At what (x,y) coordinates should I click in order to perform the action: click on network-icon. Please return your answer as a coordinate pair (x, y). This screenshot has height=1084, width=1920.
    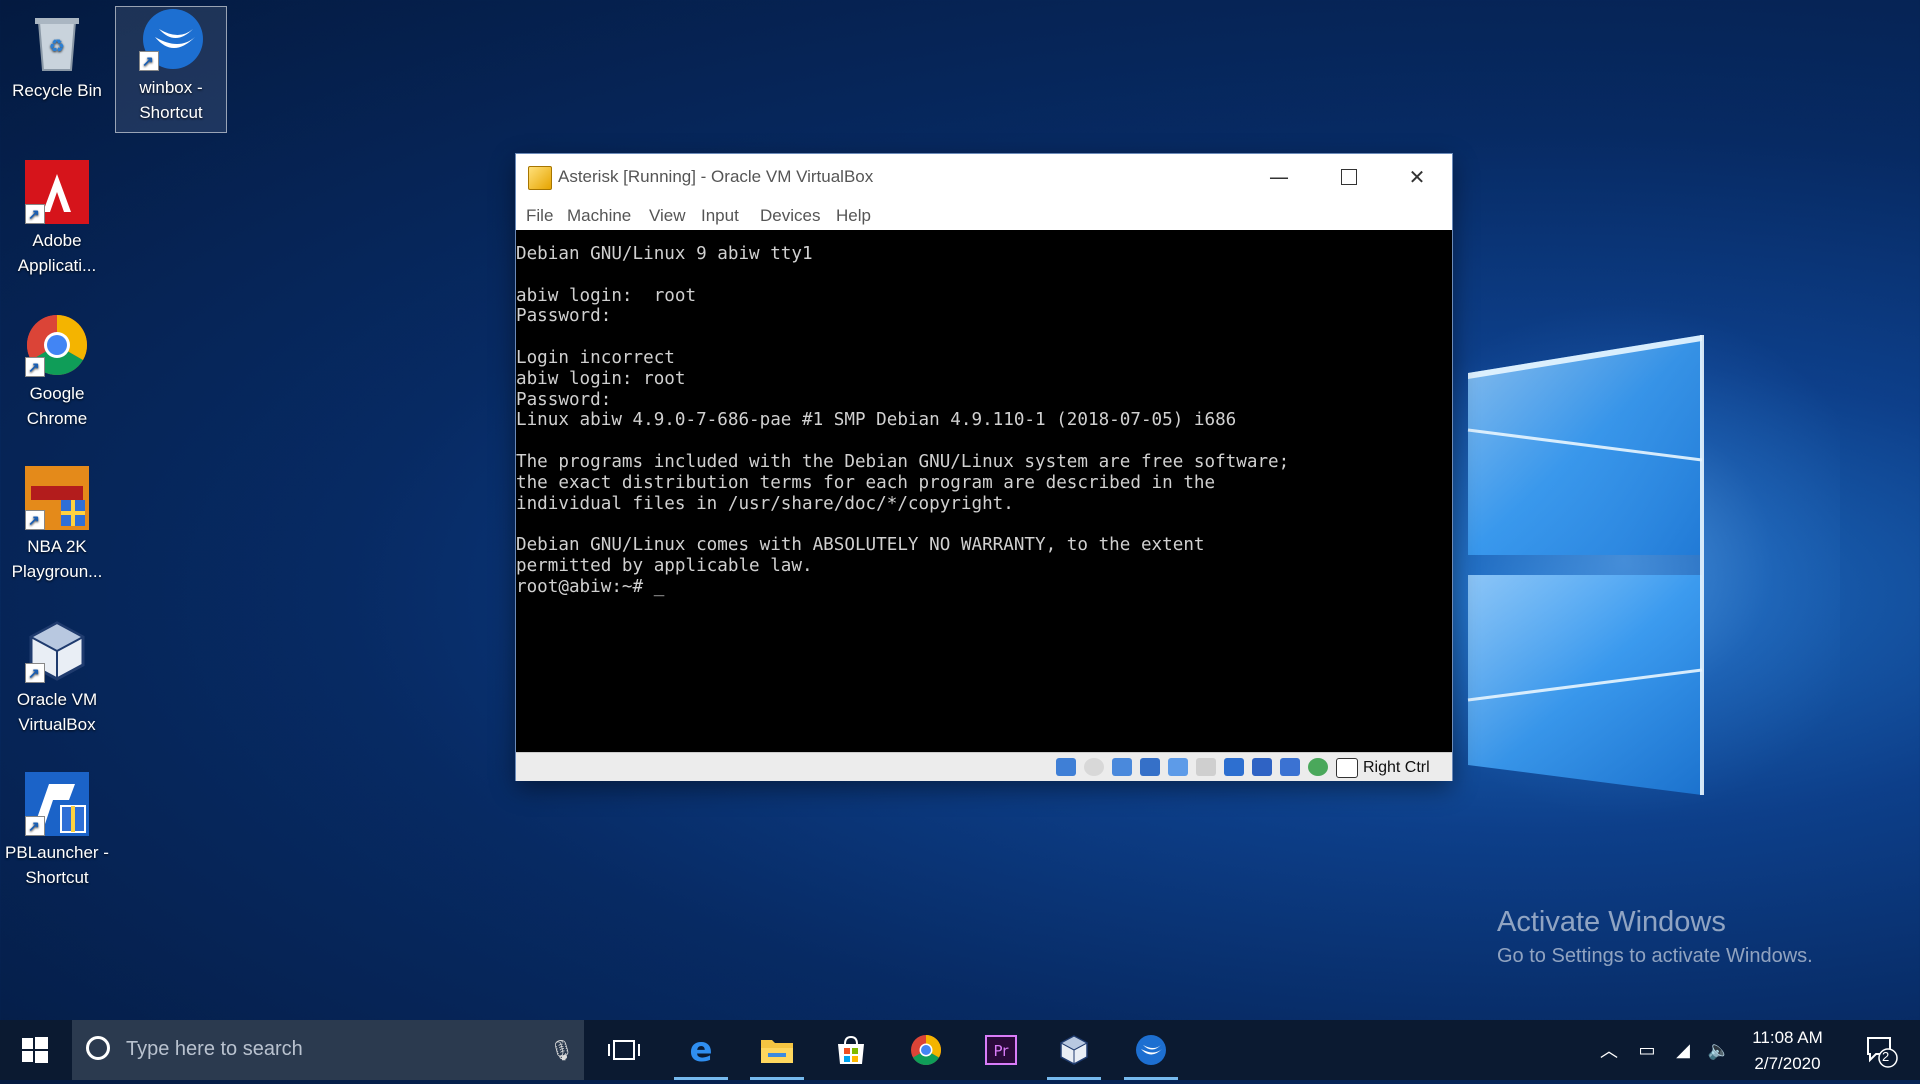
    Looking at the image, I should click on (1150, 767).